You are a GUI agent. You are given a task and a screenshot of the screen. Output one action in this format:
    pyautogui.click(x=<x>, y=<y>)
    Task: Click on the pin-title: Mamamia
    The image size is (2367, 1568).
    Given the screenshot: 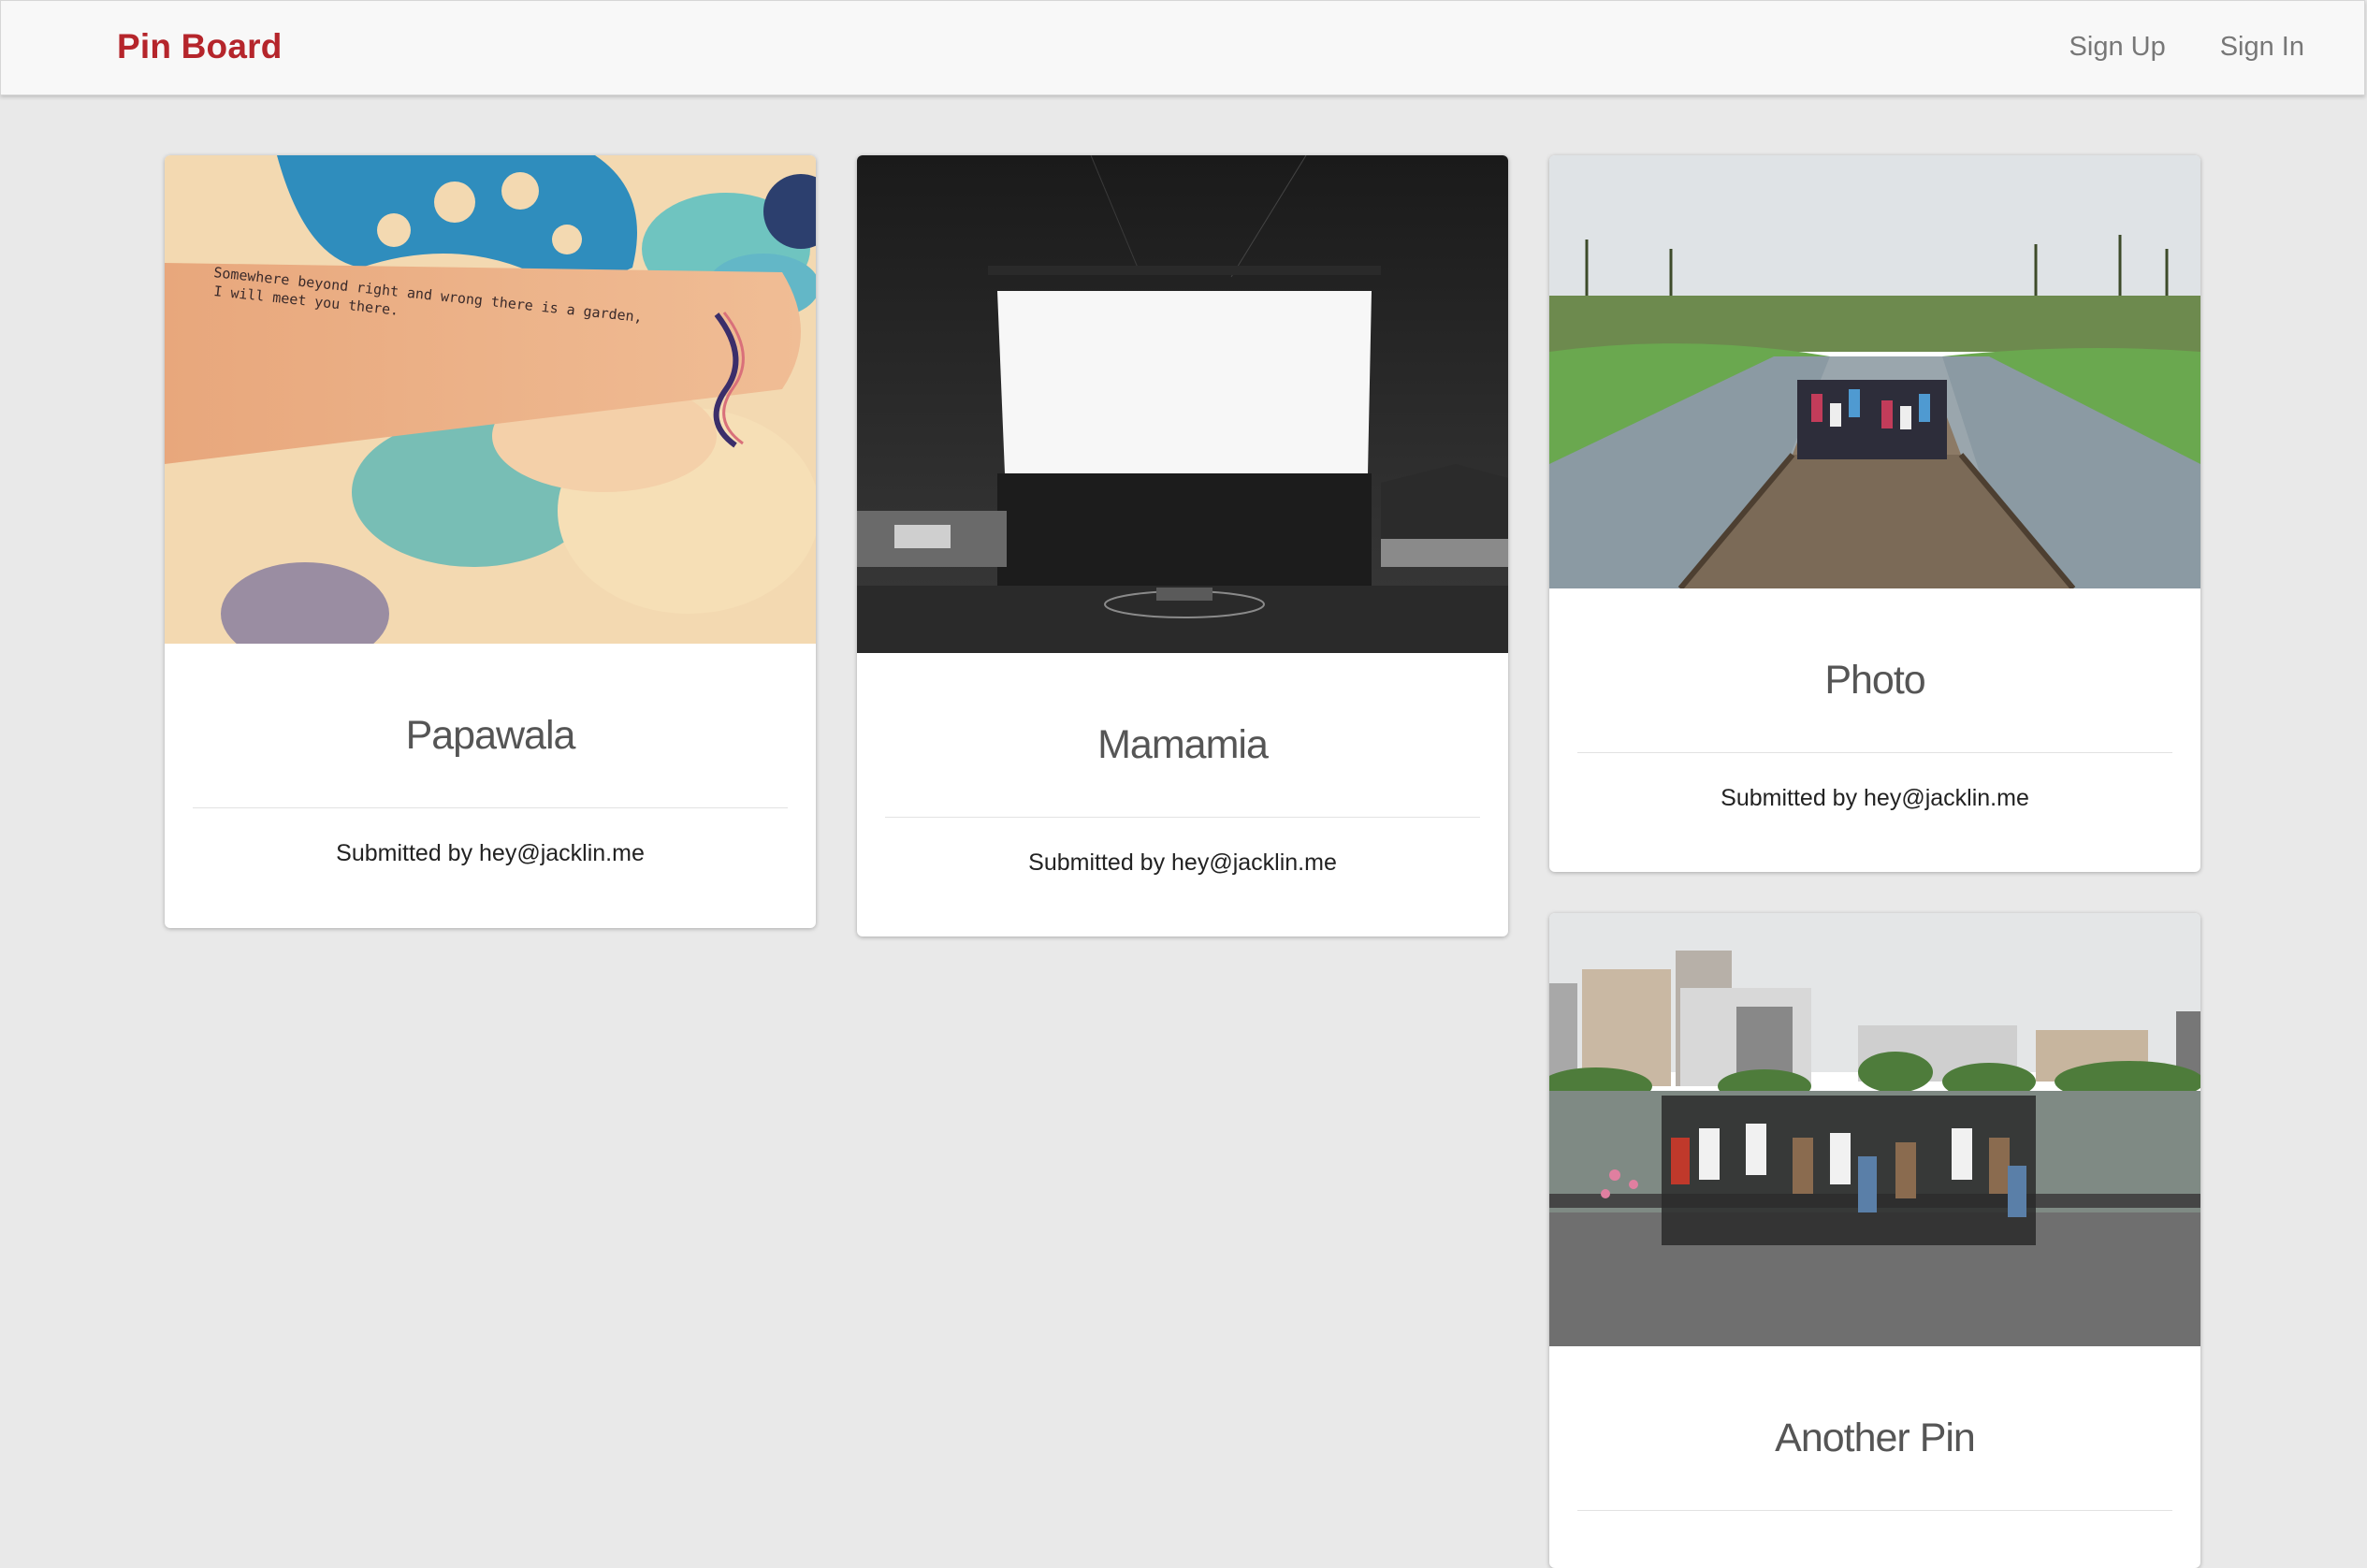 What is the action you would take?
    pyautogui.click(x=1183, y=745)
    